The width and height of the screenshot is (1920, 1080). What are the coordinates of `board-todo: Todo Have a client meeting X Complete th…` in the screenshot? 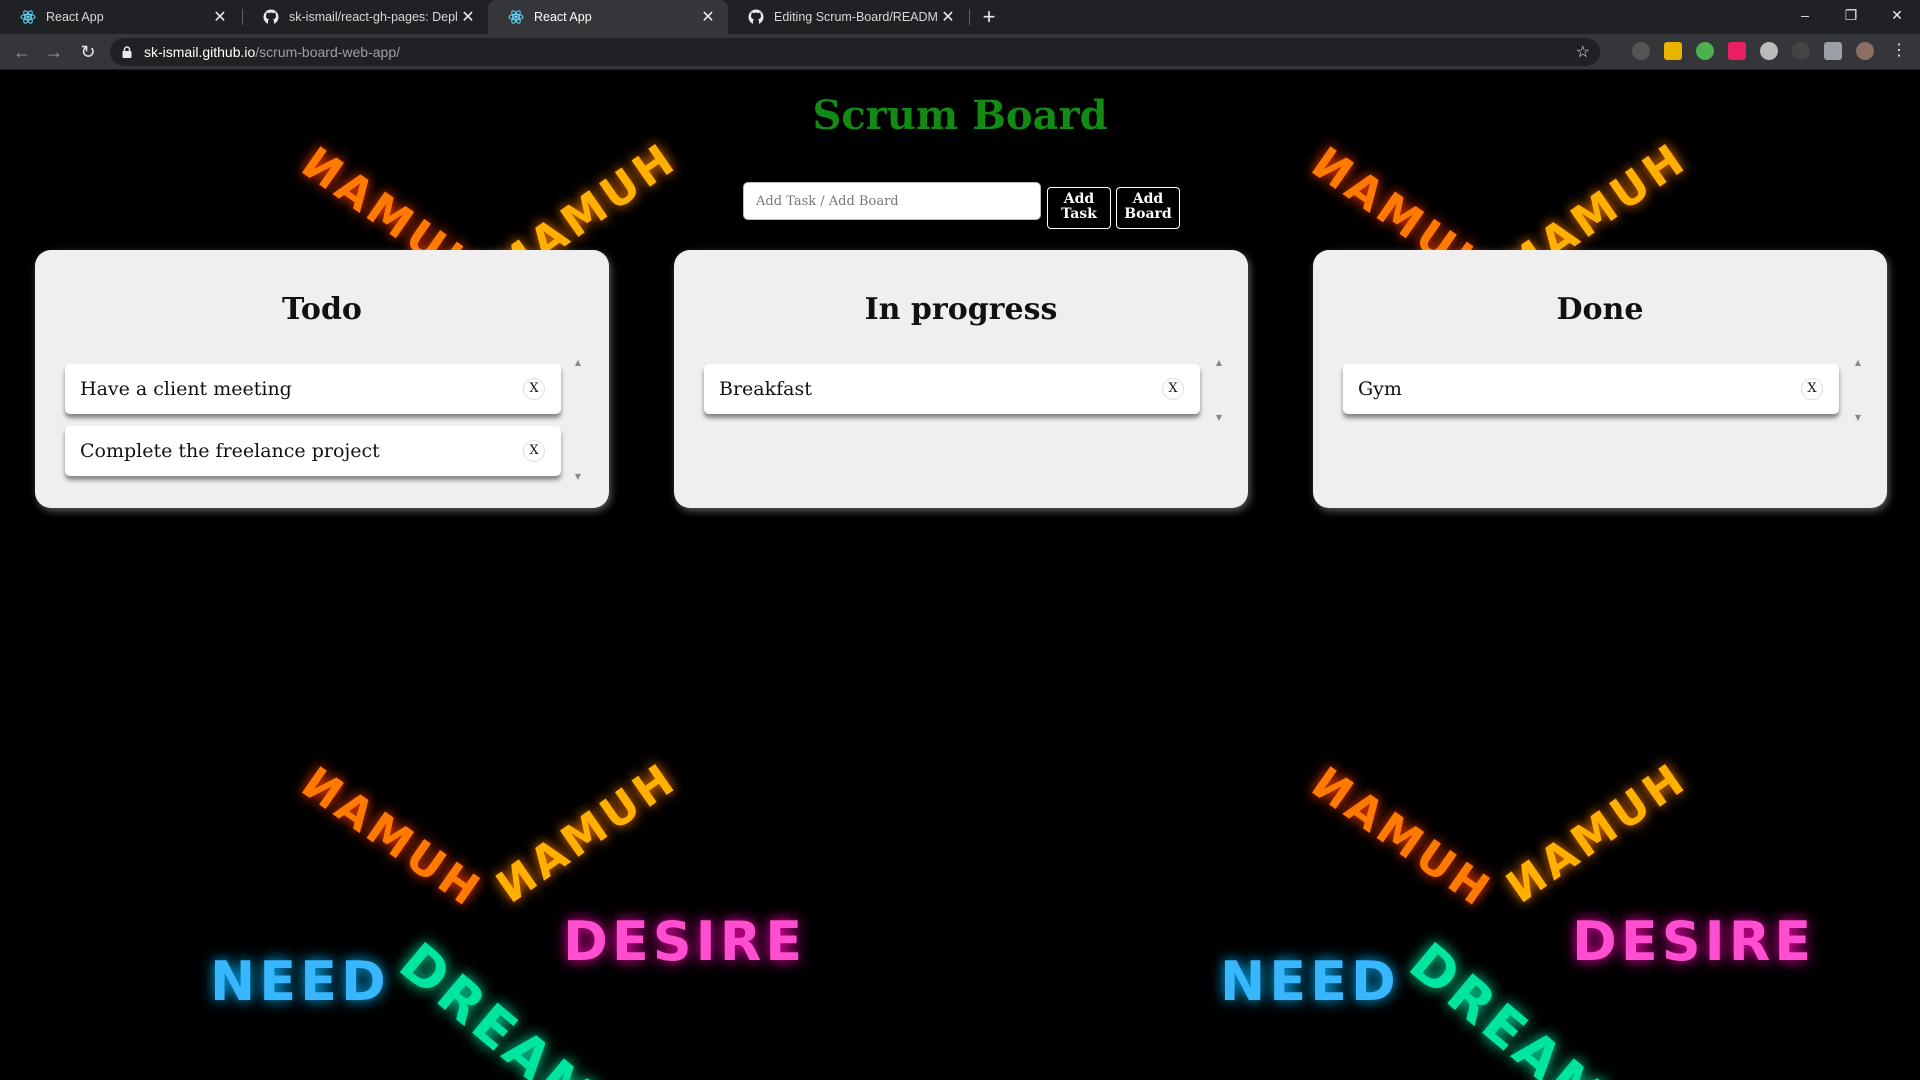 It's located at (322, 379).